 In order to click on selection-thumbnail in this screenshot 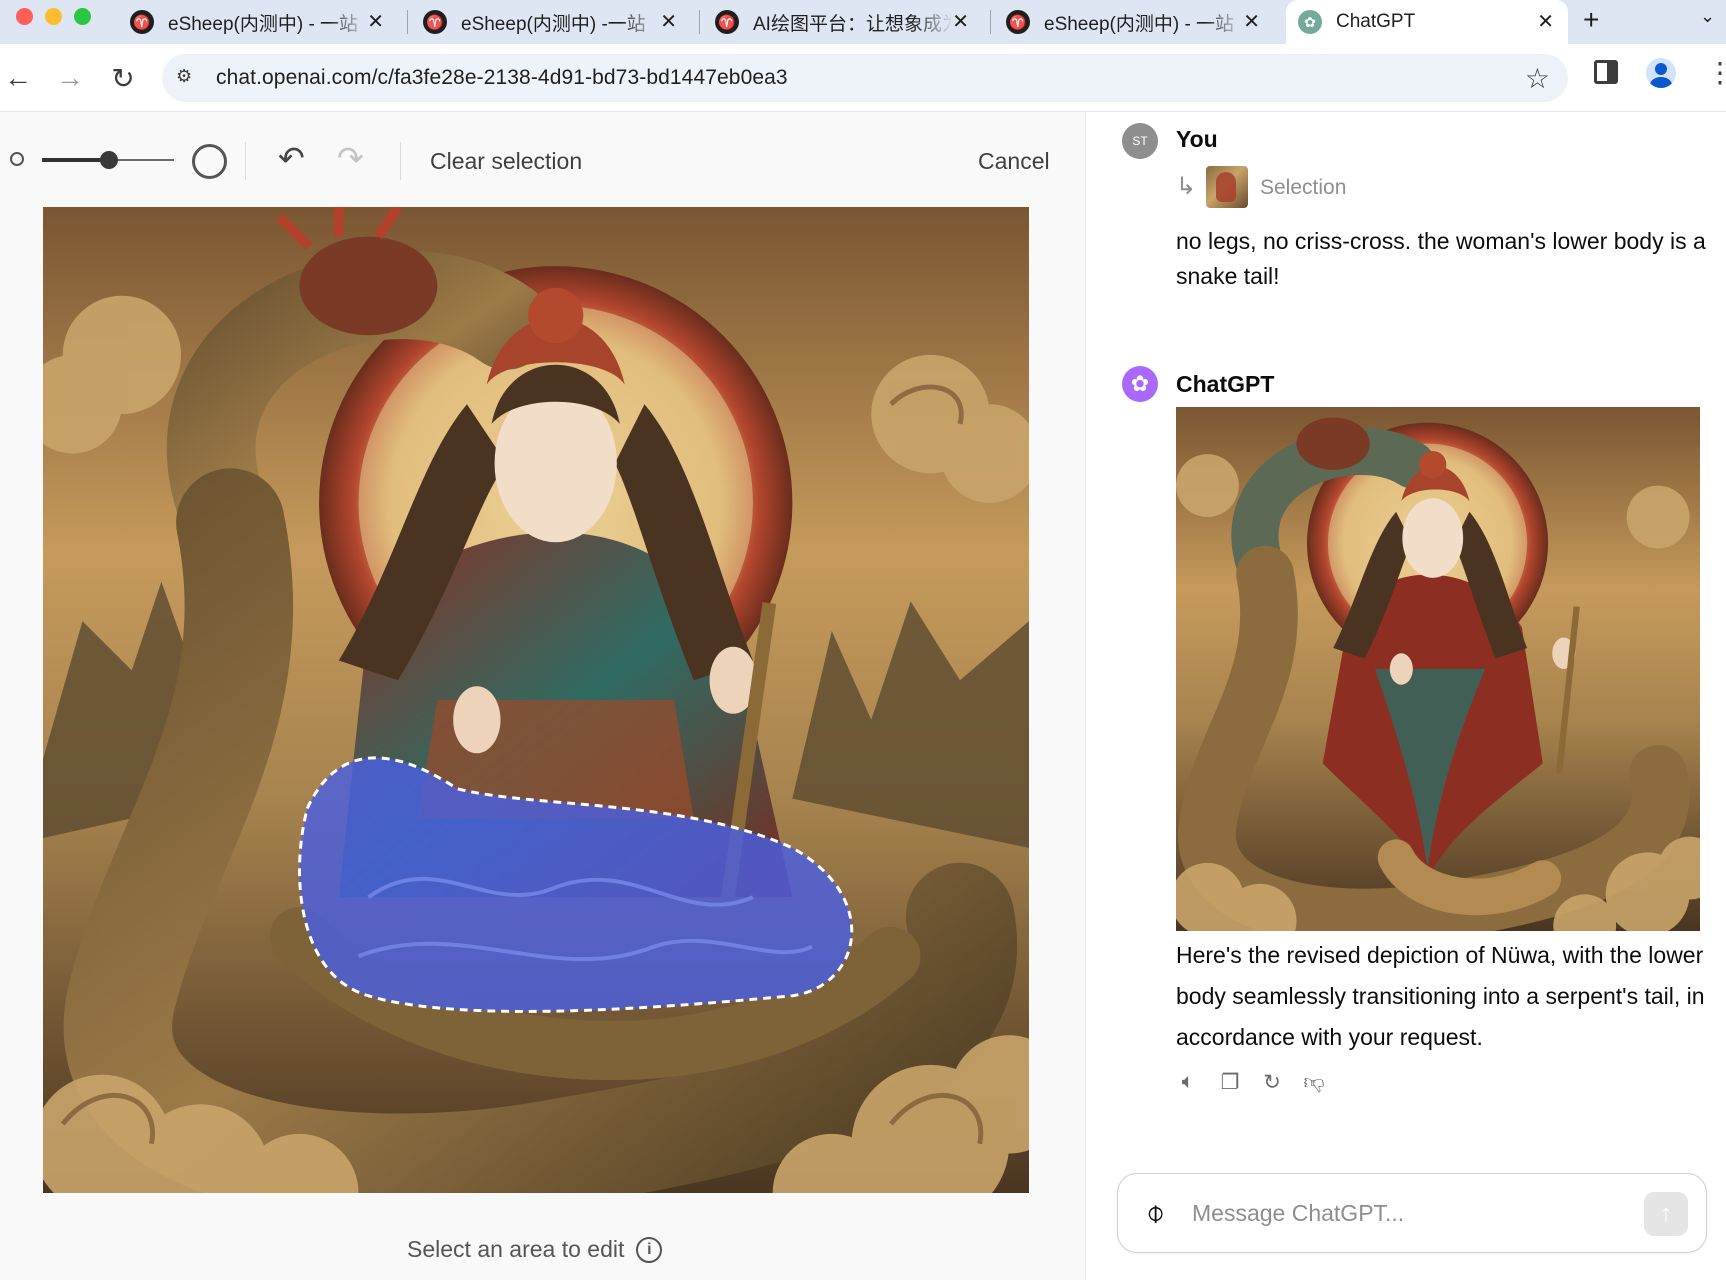, I will do `click(1227, 187)`.